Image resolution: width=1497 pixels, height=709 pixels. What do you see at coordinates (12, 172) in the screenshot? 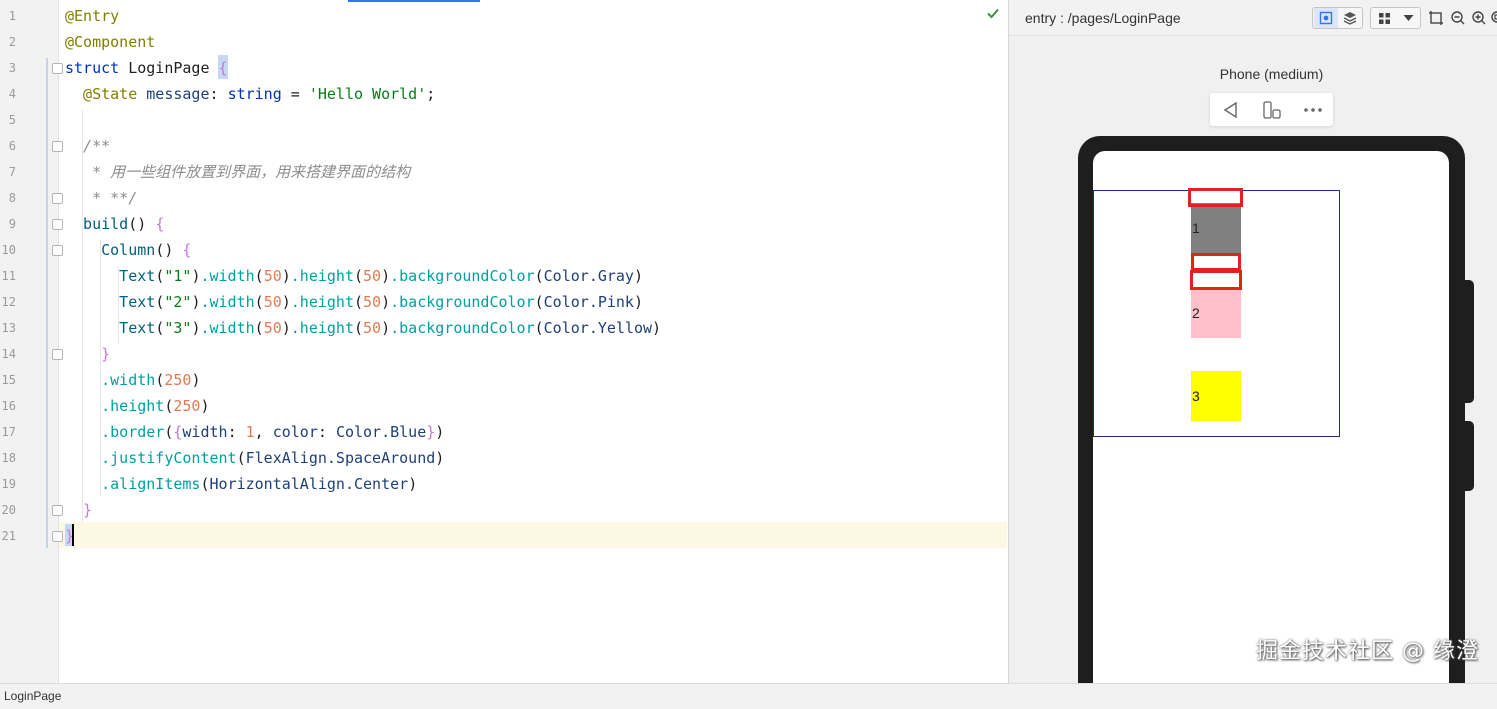
I see `line-number: 7` at bounding box center [12, 172].